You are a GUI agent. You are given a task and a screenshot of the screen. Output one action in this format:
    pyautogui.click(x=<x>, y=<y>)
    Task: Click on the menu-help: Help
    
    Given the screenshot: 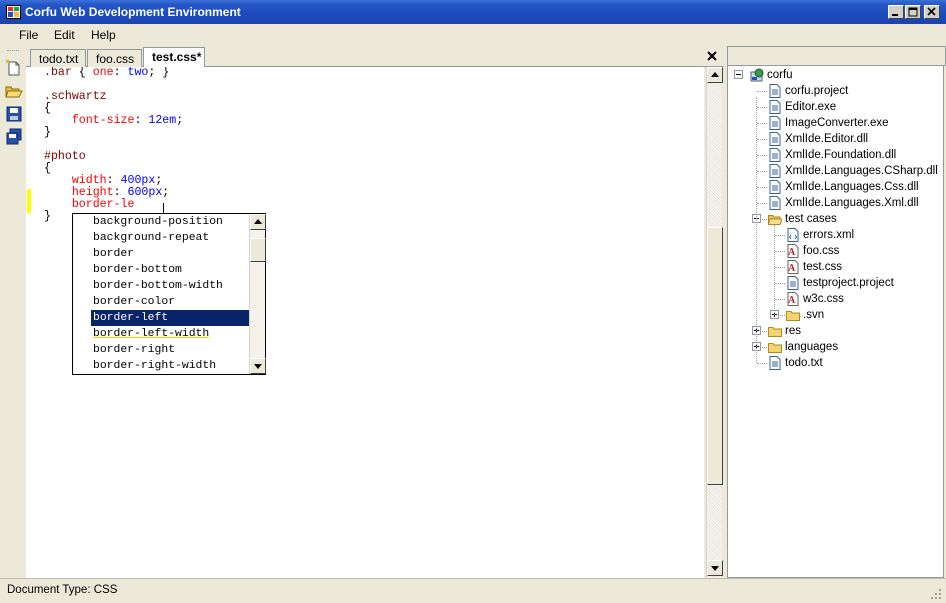 What is the action you would take?
    pyautogui.click(x=103, y=35)
    